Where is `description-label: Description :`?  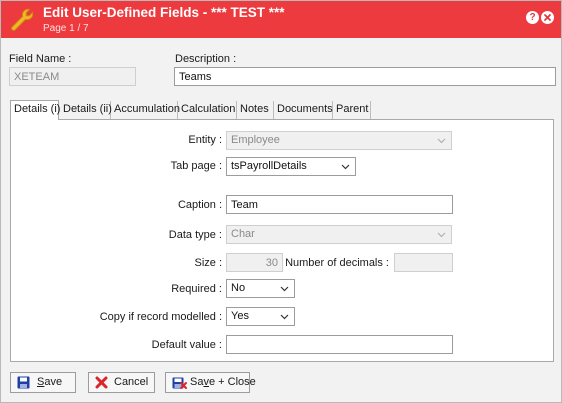 description-label: Description : is located at coordinates (206, 59).